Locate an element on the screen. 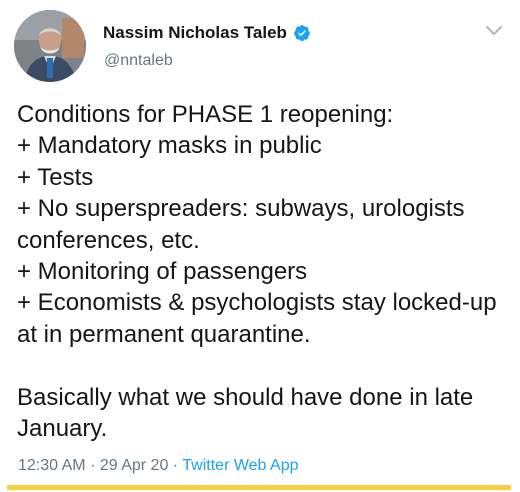 The image size is (520, 492). verified-badge-icon is located at coordinates (302, 33).